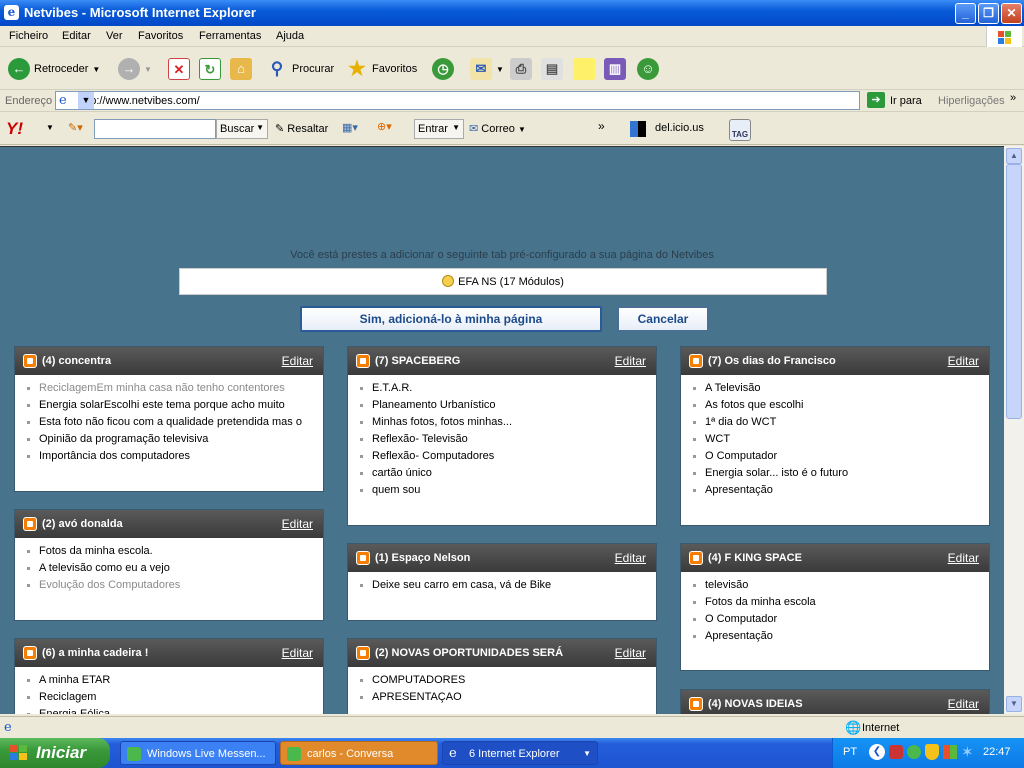 This screenshot has height=768, width=1024. Describe the element at coordinates (86, 100) in the screenshot. I see `address-dropdown: ▼` at that location.